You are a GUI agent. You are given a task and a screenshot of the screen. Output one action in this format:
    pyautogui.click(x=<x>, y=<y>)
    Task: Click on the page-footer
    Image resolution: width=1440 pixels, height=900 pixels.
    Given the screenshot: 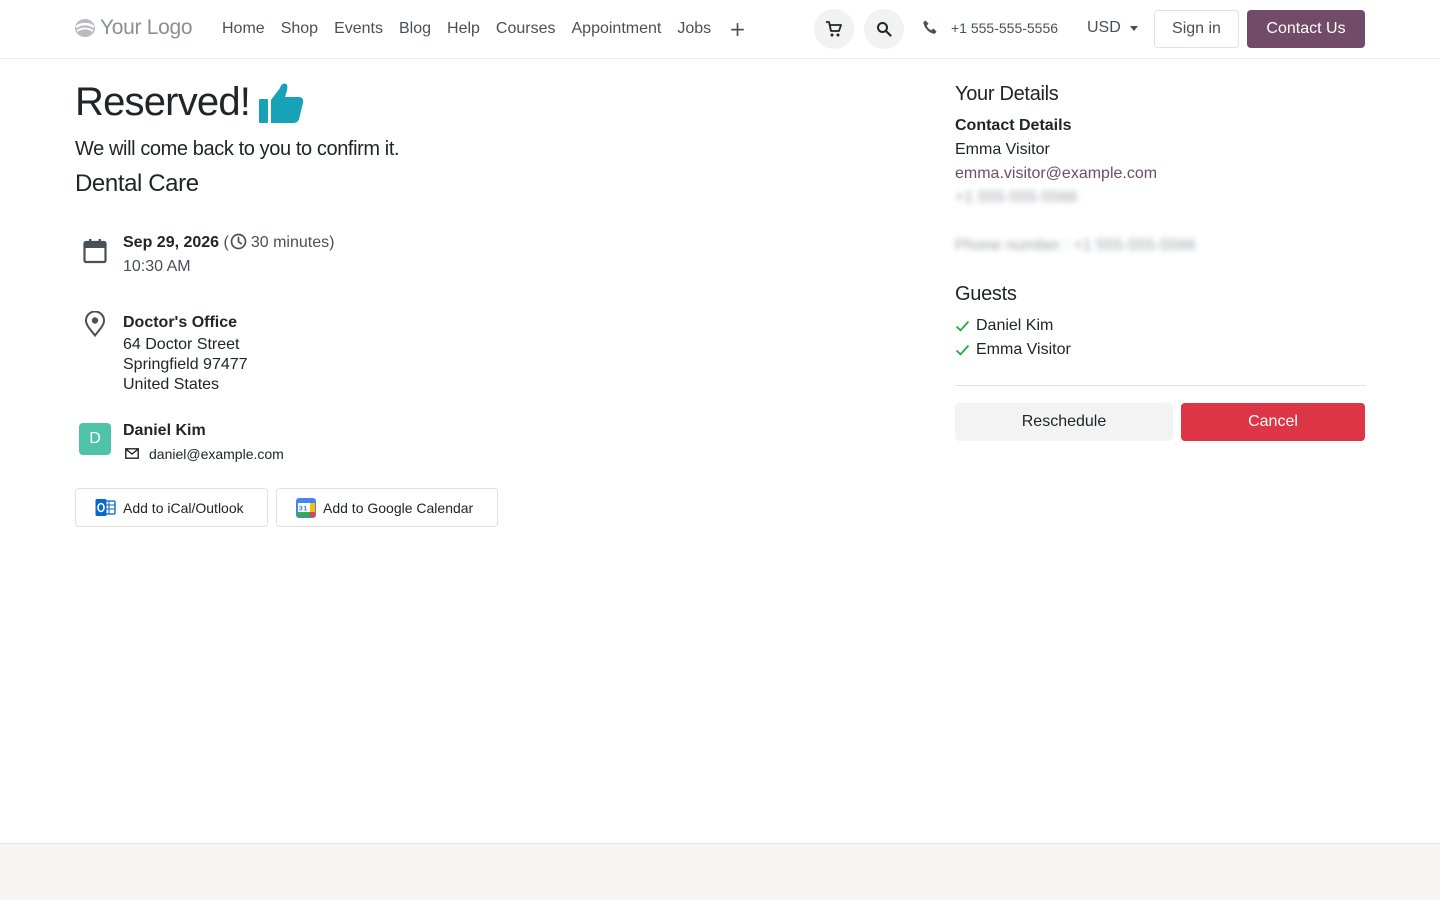 What is the action you would take?
    pyautogui.click(x=720, y=871)
    